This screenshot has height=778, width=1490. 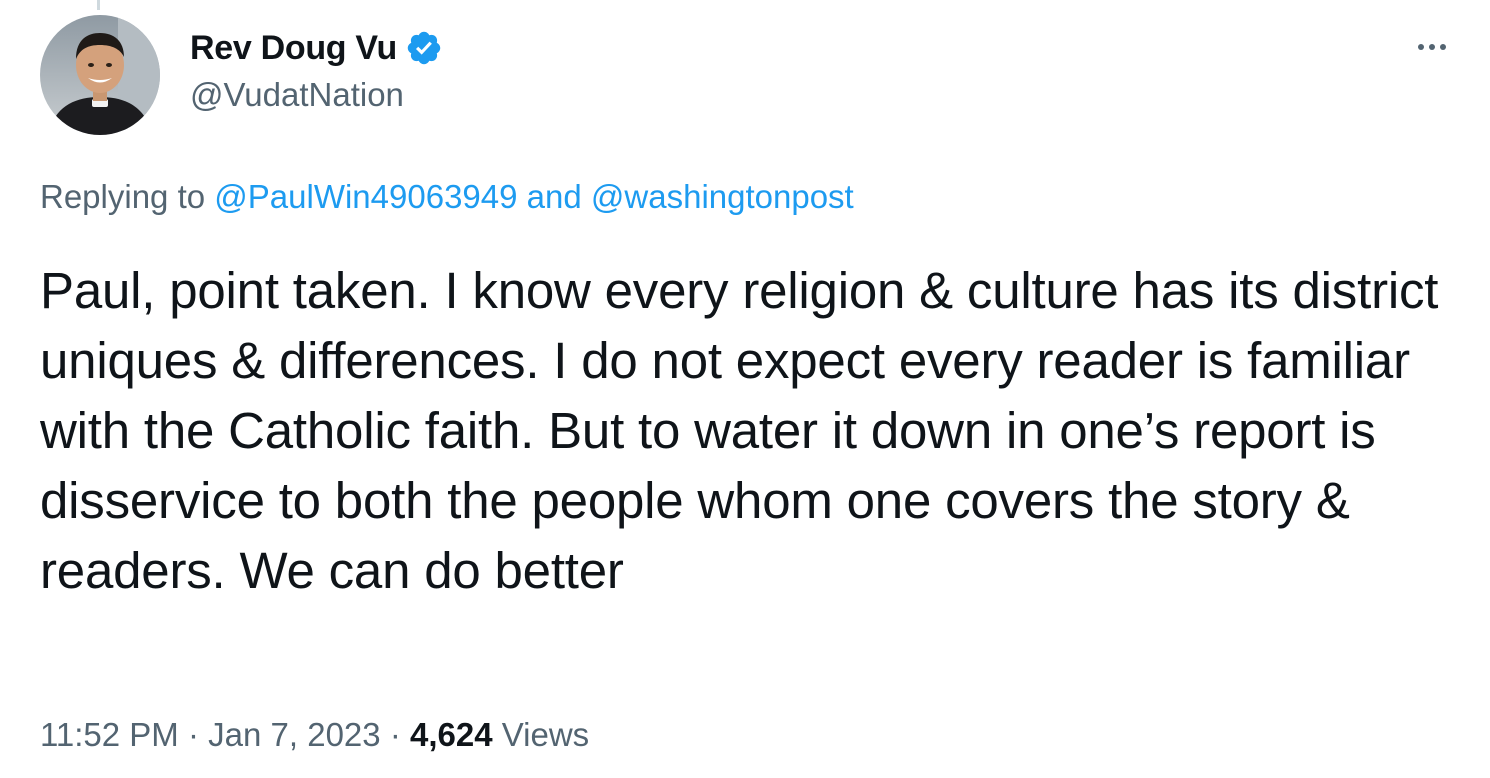 I want to click on display-name: Rev Doug Vu, so click(x=293, y=48).